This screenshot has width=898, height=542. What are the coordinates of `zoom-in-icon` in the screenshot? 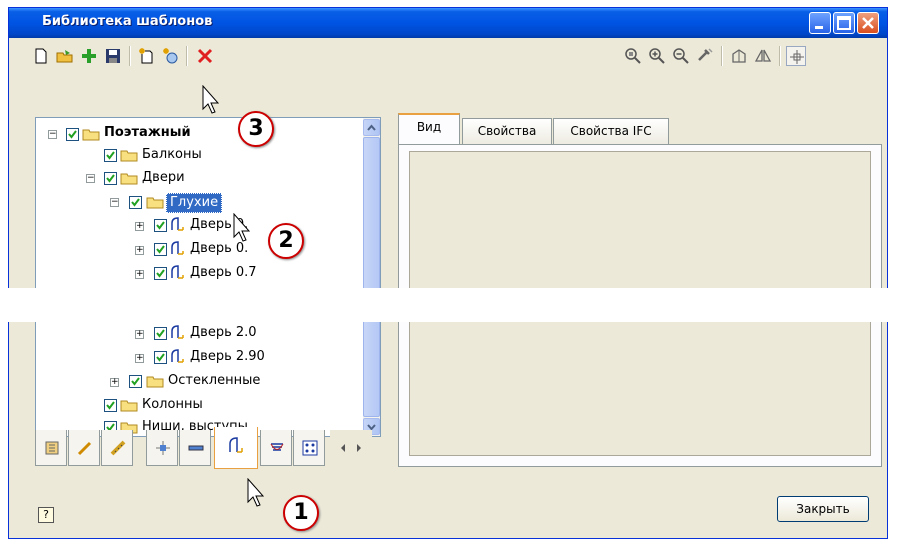 It's located at (657, 56).